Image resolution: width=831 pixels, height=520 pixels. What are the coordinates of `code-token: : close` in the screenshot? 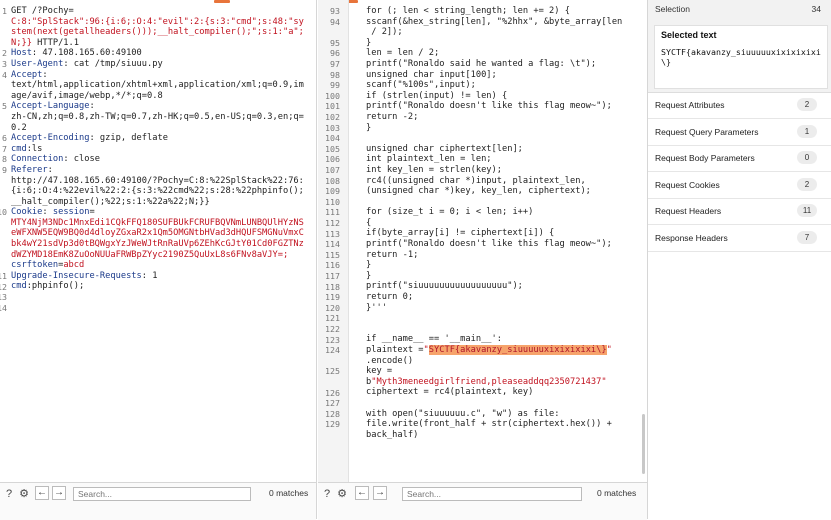 It's located at (81, 159).